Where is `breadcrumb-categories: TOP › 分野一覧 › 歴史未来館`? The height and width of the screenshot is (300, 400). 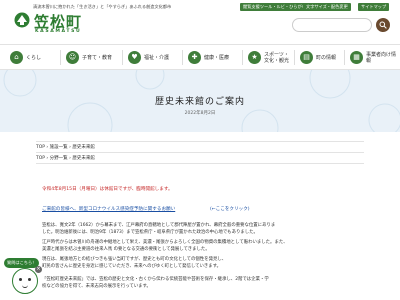
breadcrumb-categories: TOP › 分野一覧 › 歴史未来館 is located at coordinates (65, 158).